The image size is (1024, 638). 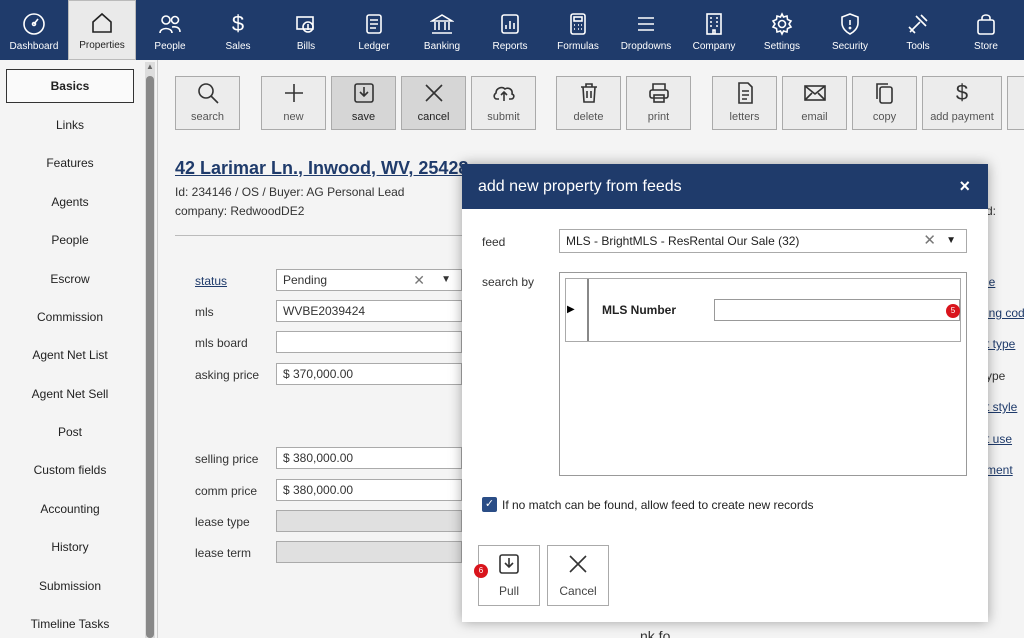 What do you see at coordinates (986, 30) in the screenshot?
I see `nav-store: Store` at bounding box center [986, 30].